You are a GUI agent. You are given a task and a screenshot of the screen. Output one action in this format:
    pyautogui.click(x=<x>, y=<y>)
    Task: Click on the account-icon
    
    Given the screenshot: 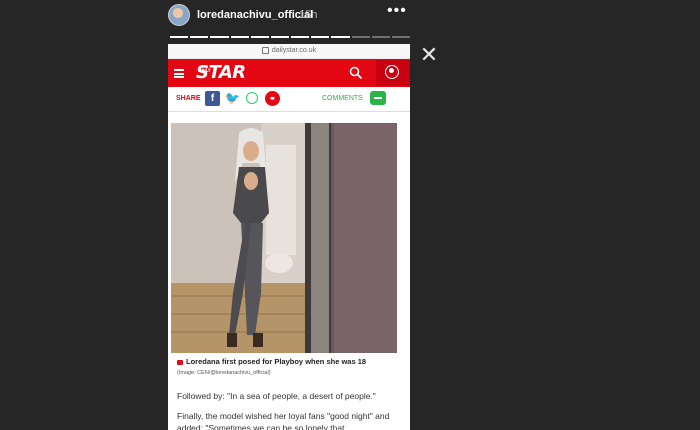 What is the action you would take?
    pyautogui.click(x=392, y=72)
    